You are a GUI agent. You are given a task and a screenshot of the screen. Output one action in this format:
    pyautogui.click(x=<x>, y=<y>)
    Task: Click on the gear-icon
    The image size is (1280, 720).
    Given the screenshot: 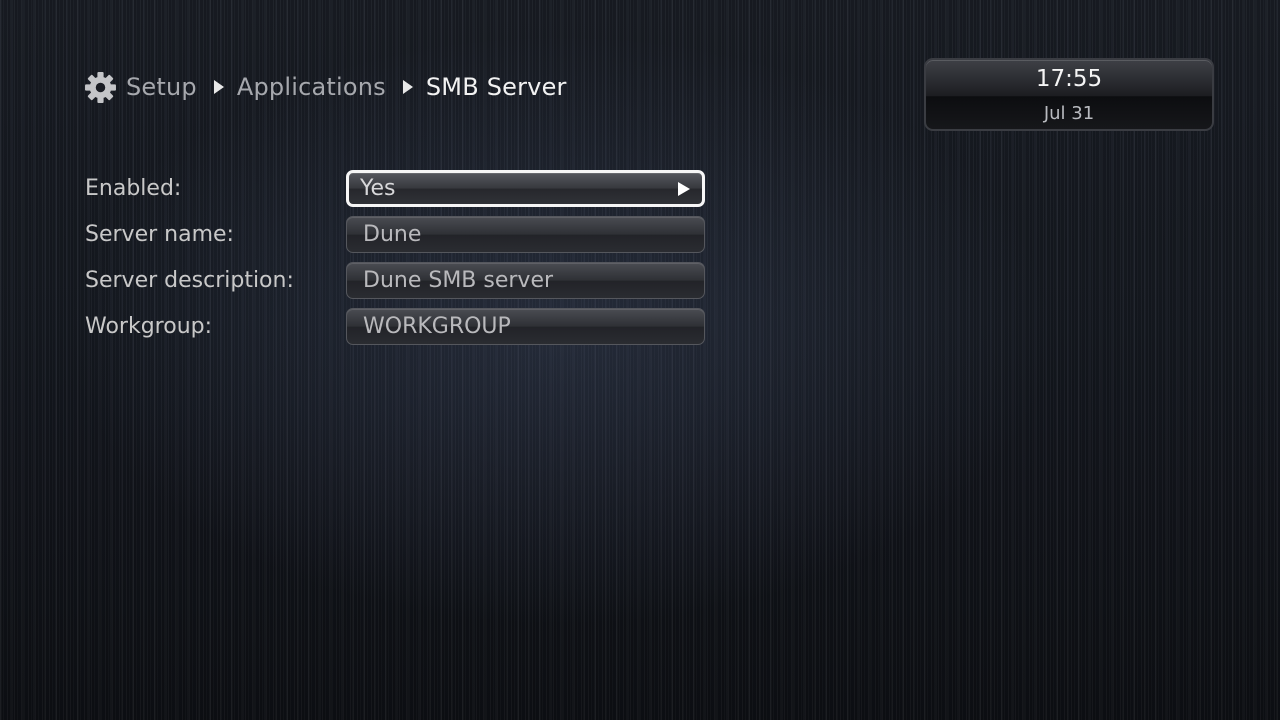 What is the action you would take?
    pyautogui.click(x=100, y=87)
    